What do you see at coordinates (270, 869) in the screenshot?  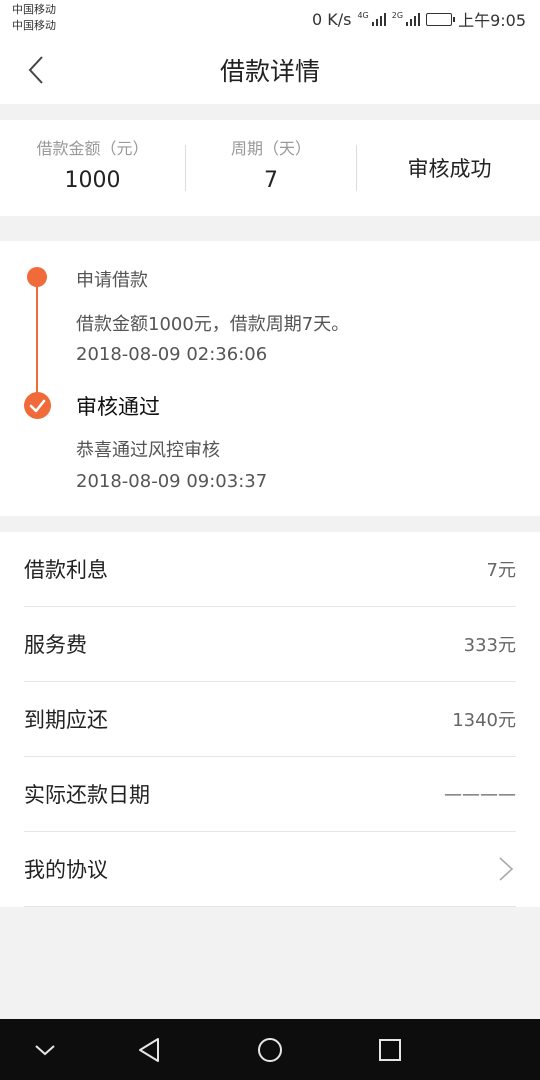 I see `row-my-agreement: 我的协议` at bounding box center [270, 869].